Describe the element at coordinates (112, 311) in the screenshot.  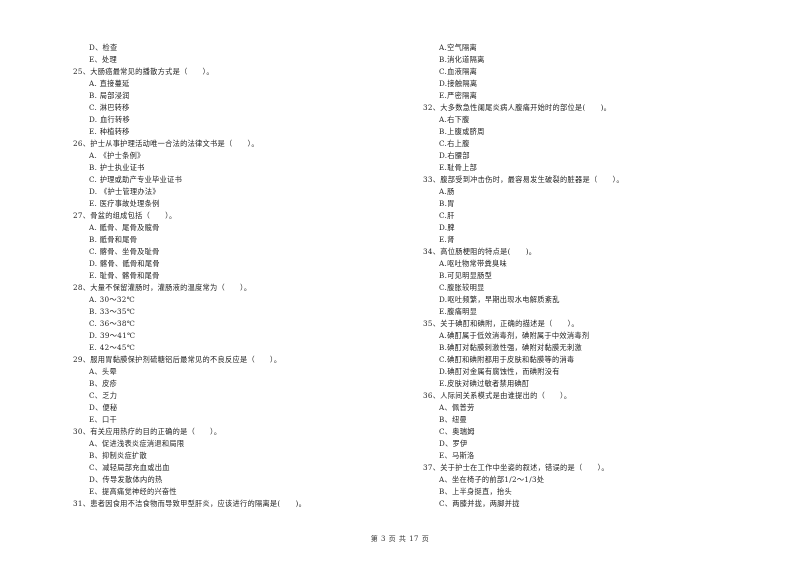
I see `answer-option: B. 33～35℃` at that location.